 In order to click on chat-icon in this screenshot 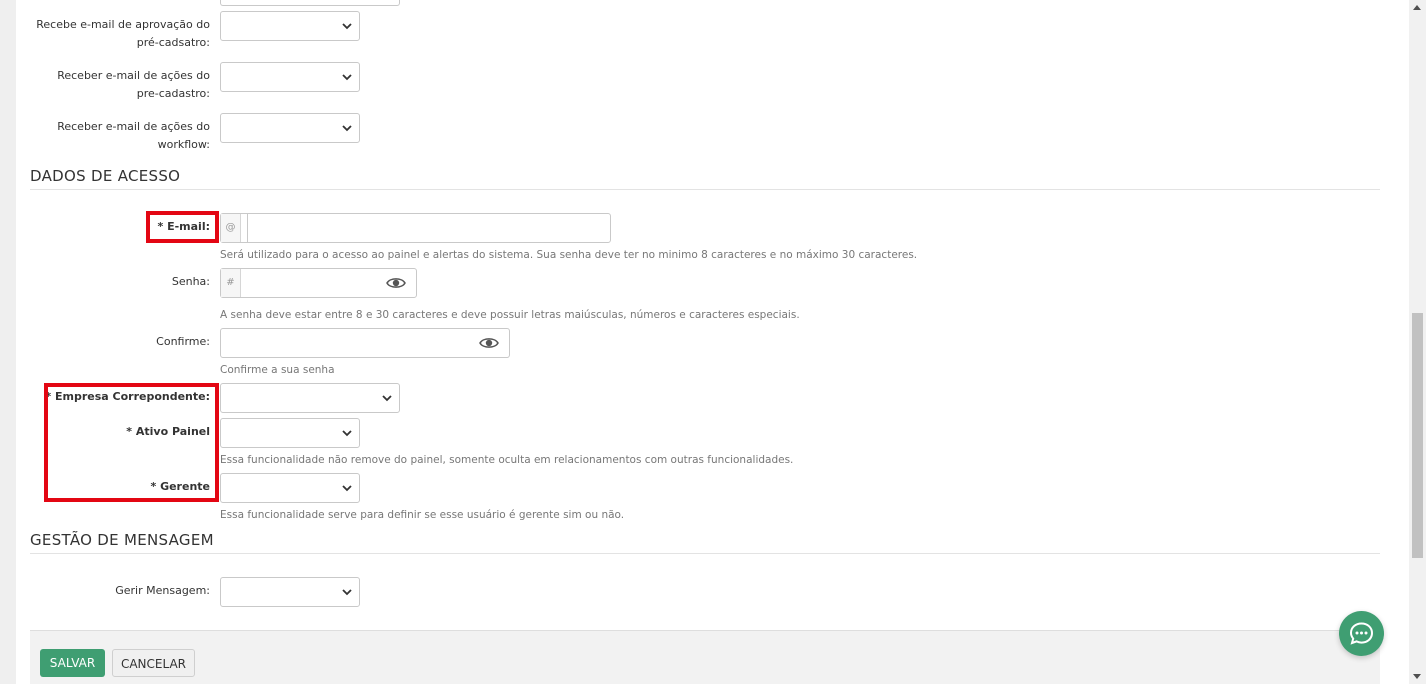, I will do `click(1361, 633)`.